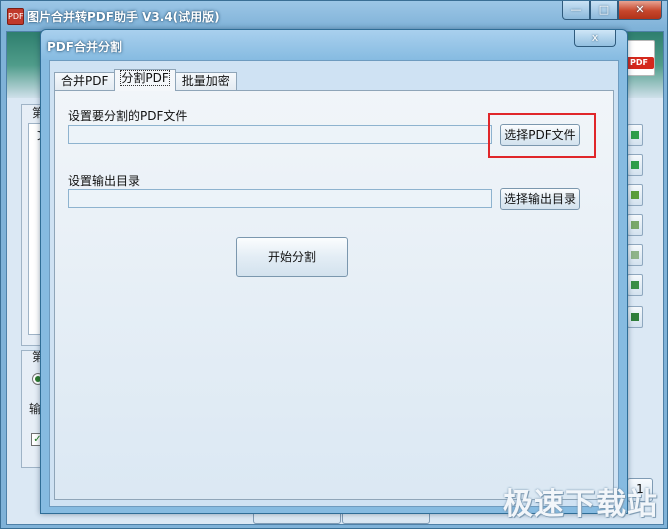  What do you see at coordinates (128, 116) in the screenshot?
I see `pdf-file-label: 设置要分割的PDF文件` at bounding box center [128, 116].